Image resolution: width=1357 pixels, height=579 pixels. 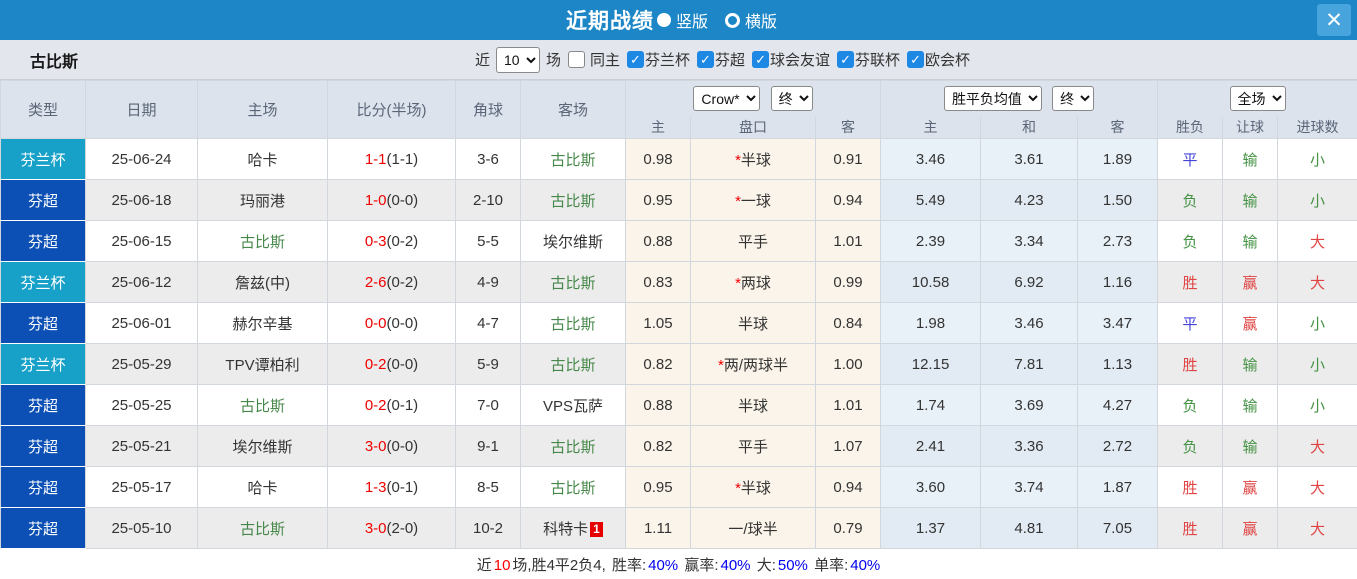 What do you see at coordinates (141, 159) in the screenshot?
I see `match-date: 25-06-24` at bounding box center [141, 159].